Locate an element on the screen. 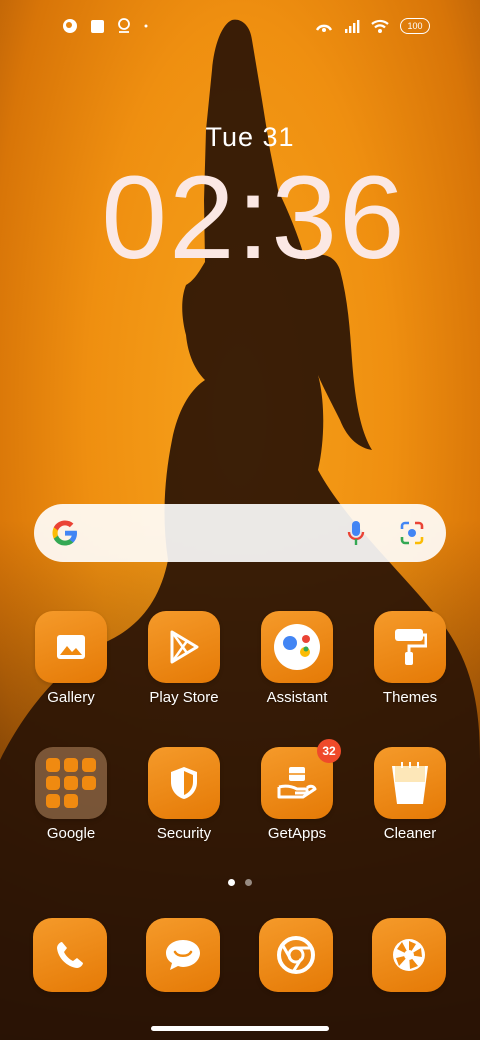 The width and height of the screenshot is (480, 1040). assistant-tile is located at coordinates (297, 647).